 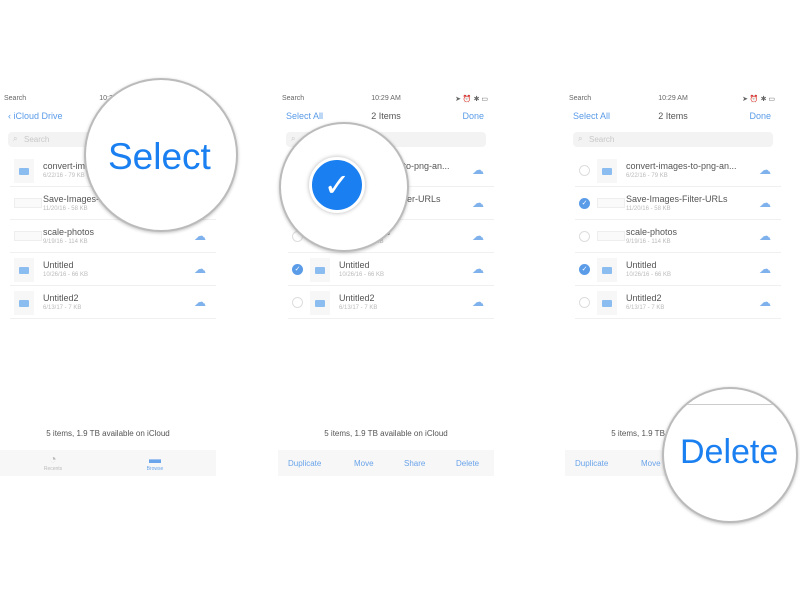 I want to click on delete-button-magnified: Delete, so click(x=729, y=452).